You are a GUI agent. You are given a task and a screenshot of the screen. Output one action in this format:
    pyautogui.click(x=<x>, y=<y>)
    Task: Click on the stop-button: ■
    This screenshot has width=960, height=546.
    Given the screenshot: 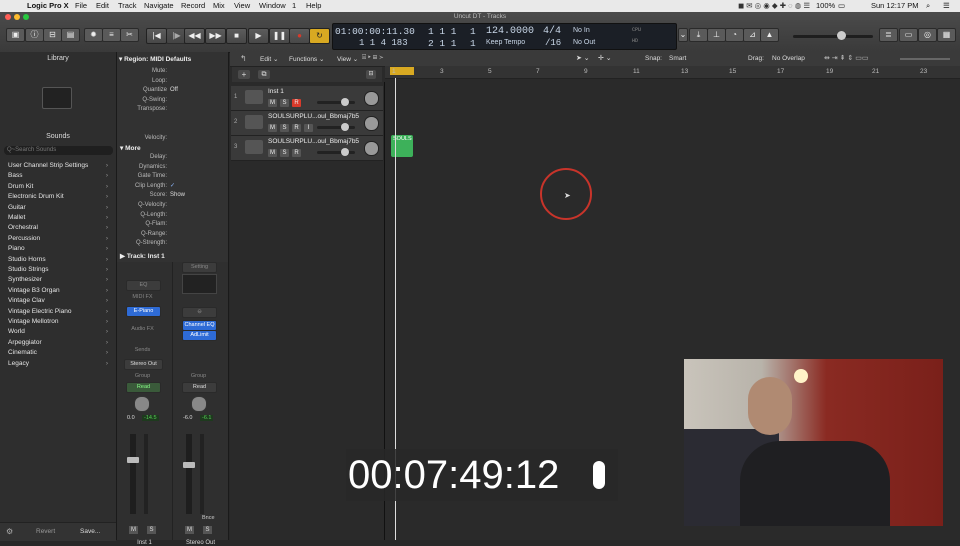 What is the action you would take?
    pyautogui.click(x=236, y=36)
    